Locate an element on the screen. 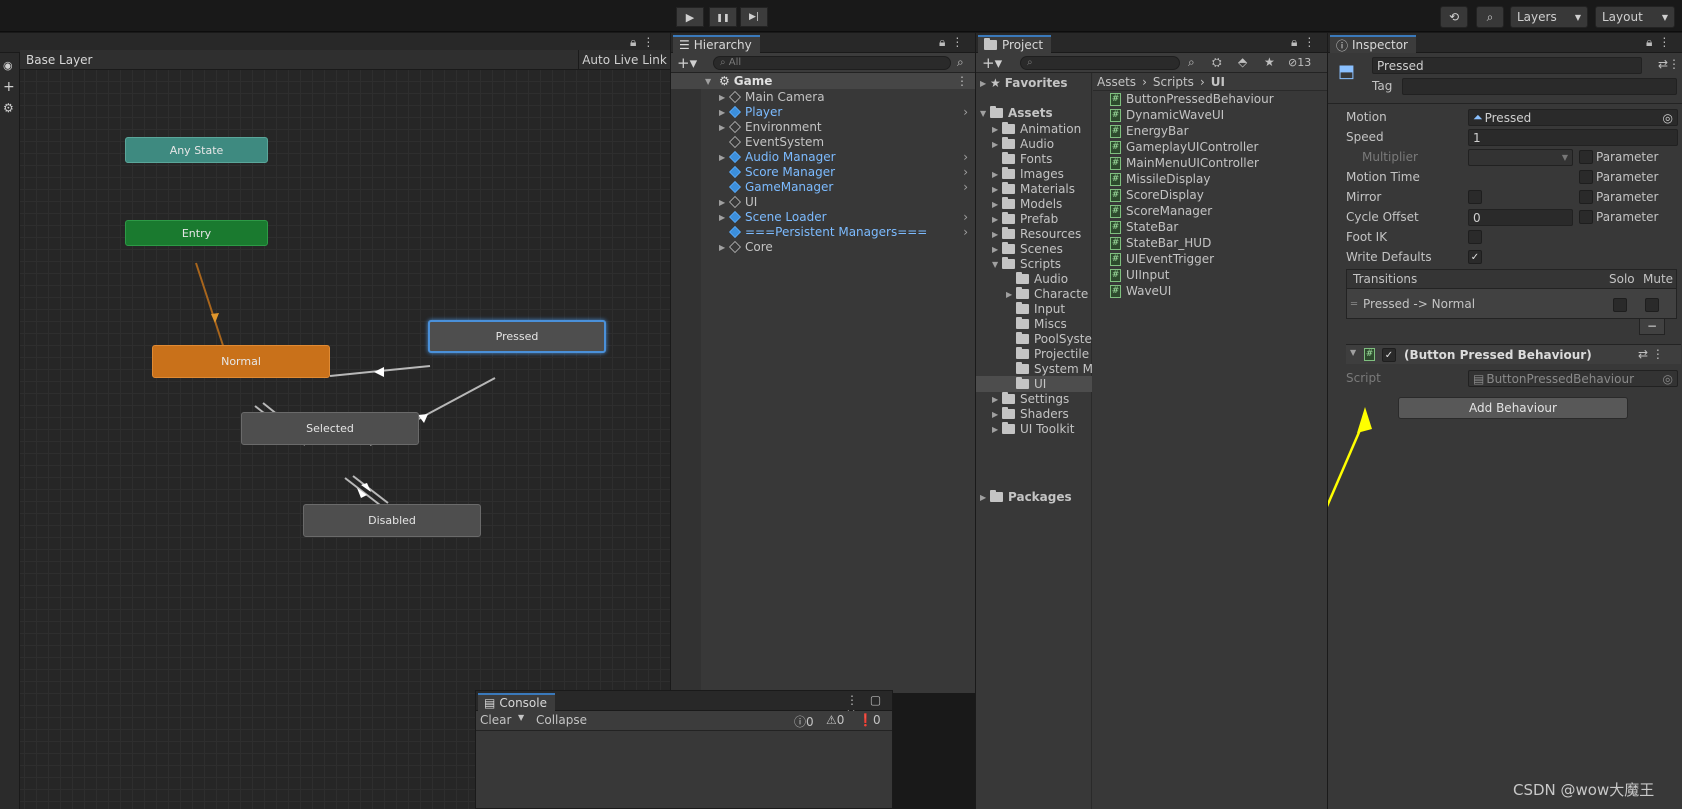 Image resolution: width=1682 pixels, height=809 pixels. folder-item: Audio is located at coordinates (1034, 279).